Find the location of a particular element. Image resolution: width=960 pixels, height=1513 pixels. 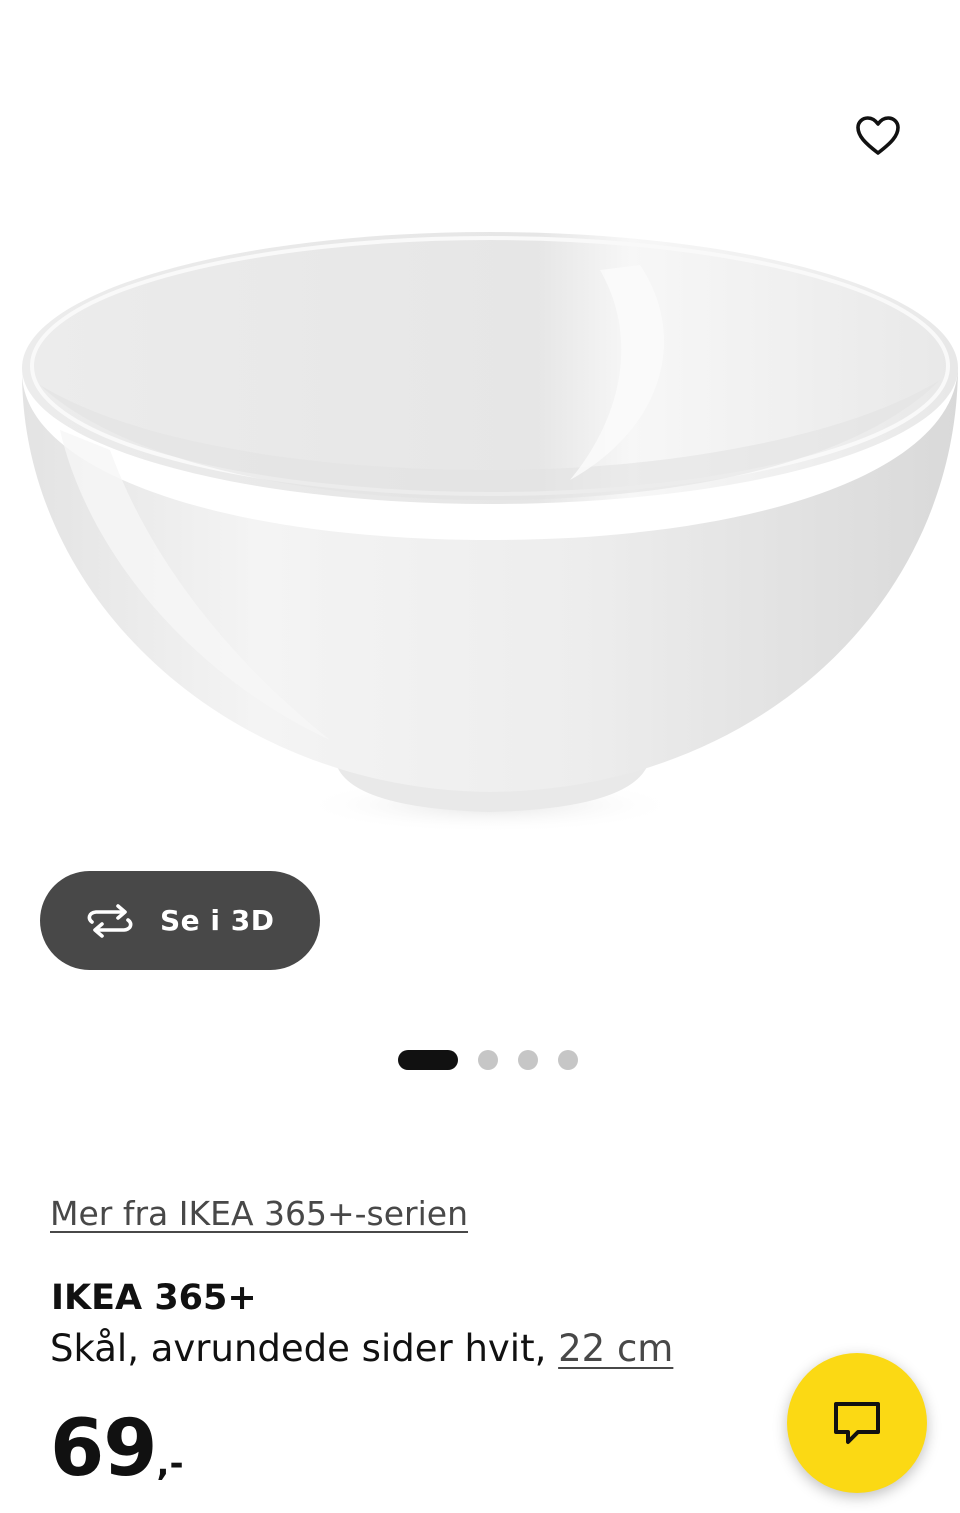

chat-bubble-icon is located at coordinates (857, 1423).